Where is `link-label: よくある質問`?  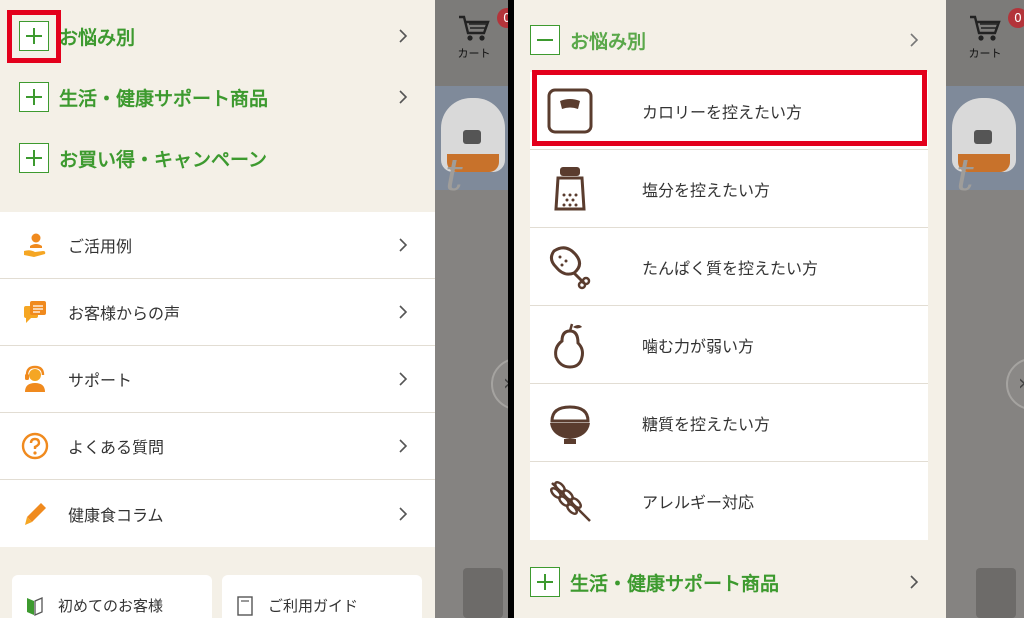
link-label: よくある質問 is located at coordinates (116, 447).